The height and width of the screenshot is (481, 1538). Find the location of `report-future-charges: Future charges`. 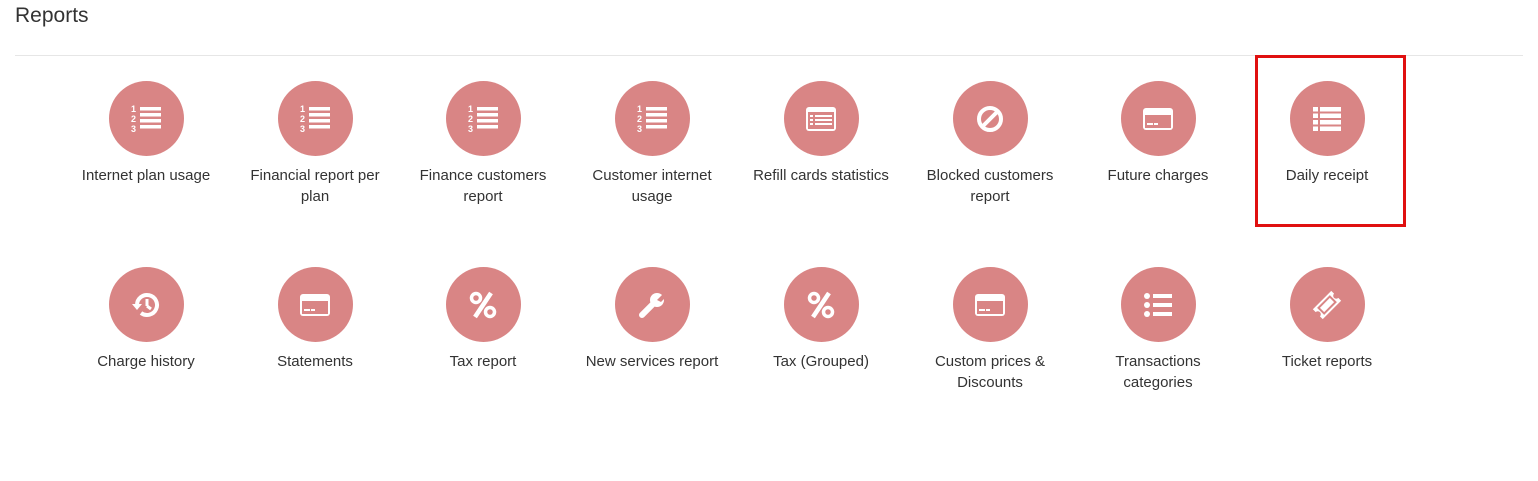

report-future-charges: Future charges is located at coordinates (1158, 133).